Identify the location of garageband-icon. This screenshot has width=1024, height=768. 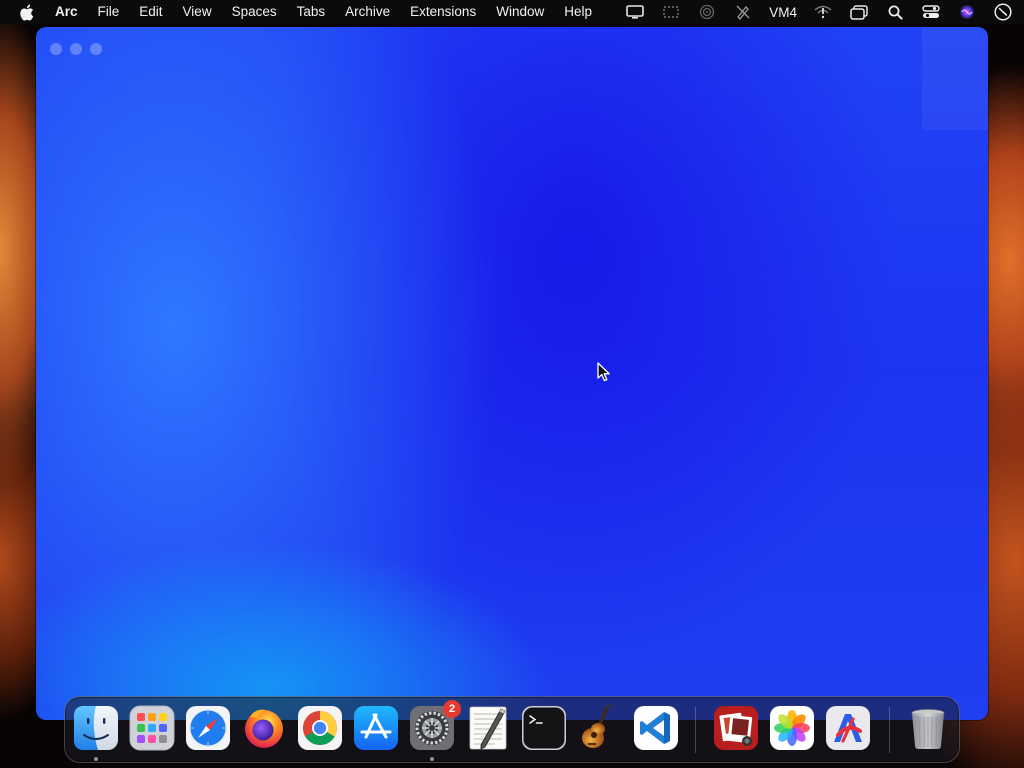
(598, 726).